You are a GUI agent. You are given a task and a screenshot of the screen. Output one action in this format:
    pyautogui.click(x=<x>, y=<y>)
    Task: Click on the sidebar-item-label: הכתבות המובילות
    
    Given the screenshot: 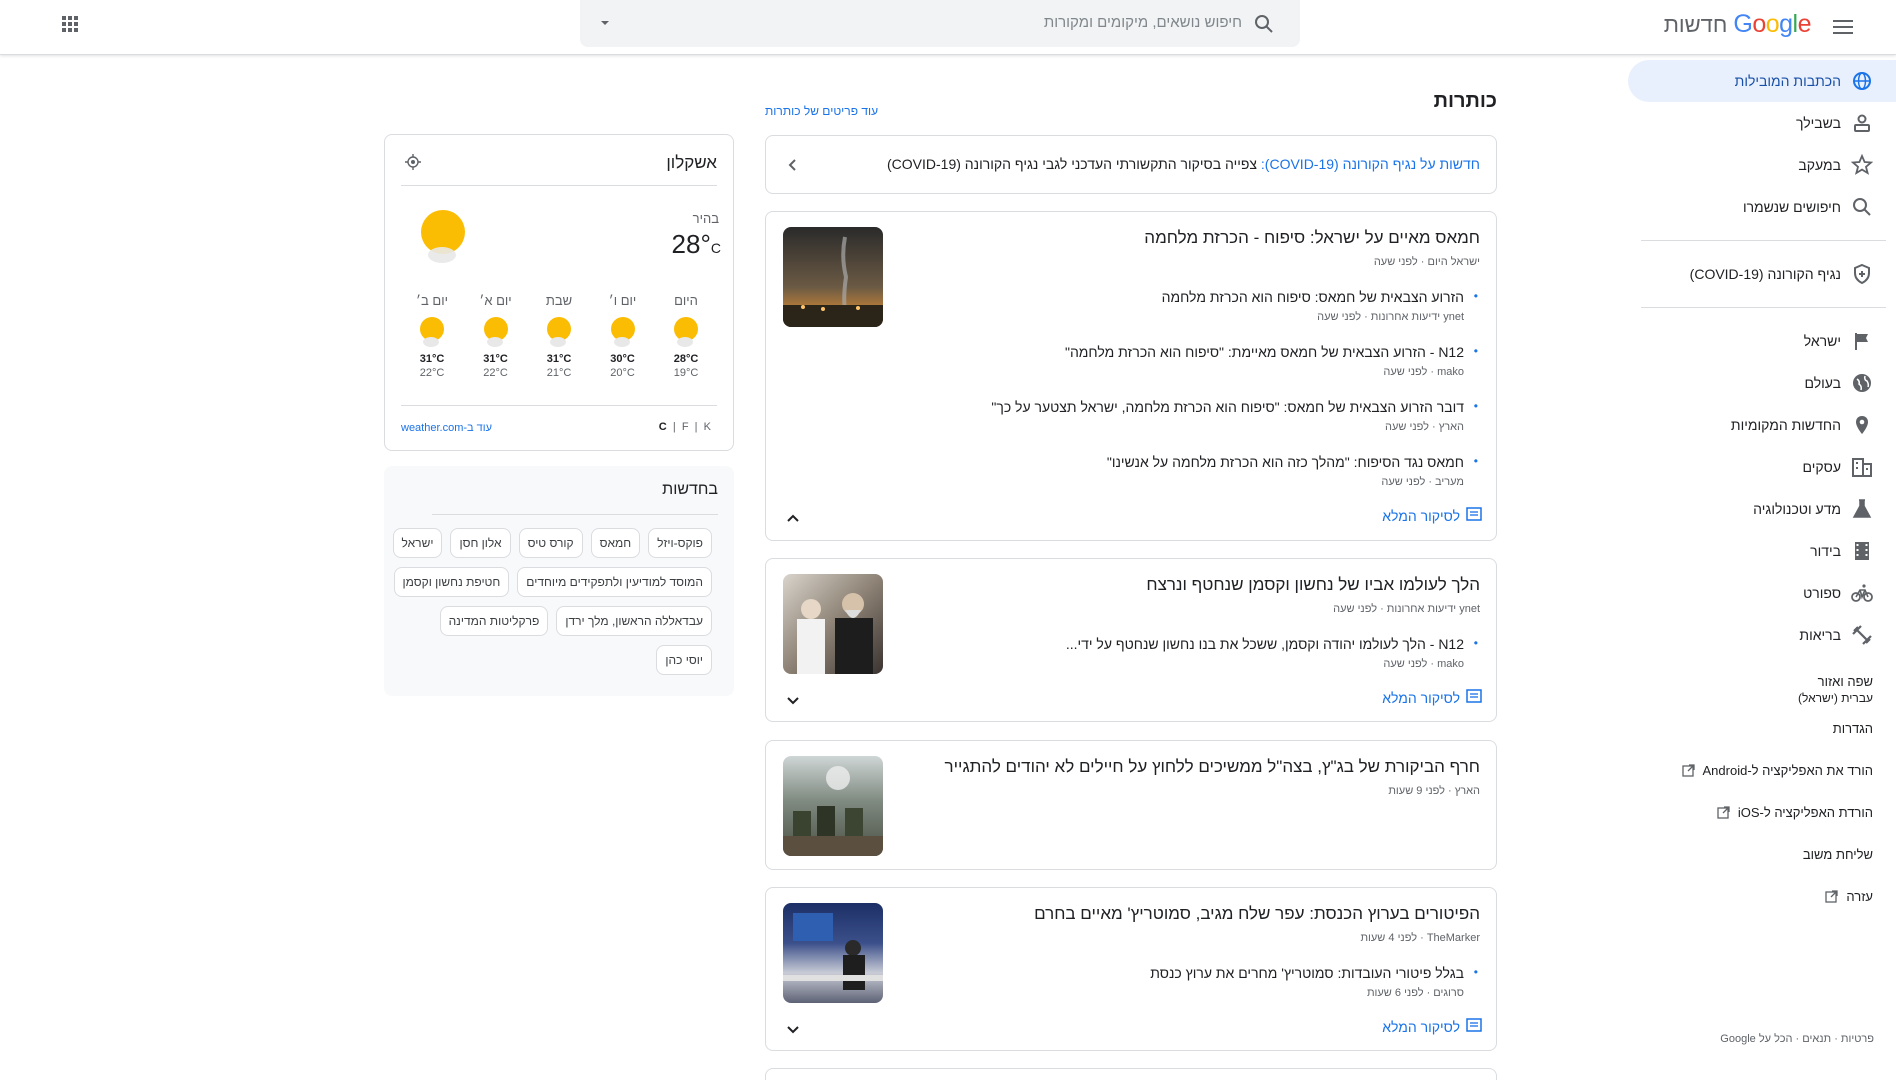 What is the action you would take?
    pyautogui.click(x=1787, y=81)
    